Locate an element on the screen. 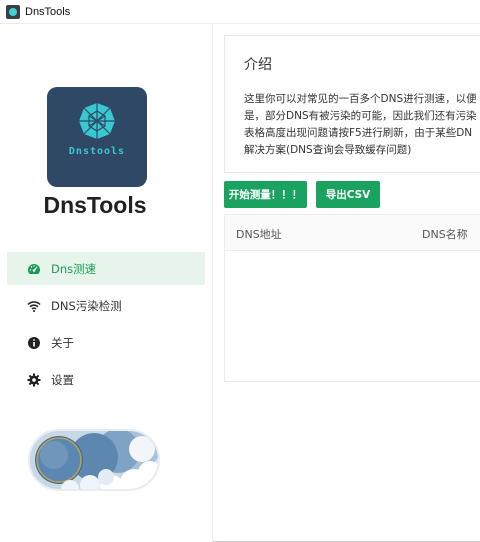 This screenshot has width=480, height=542. export-csv-button: 导出CSV is located at coordinates (348, 194).